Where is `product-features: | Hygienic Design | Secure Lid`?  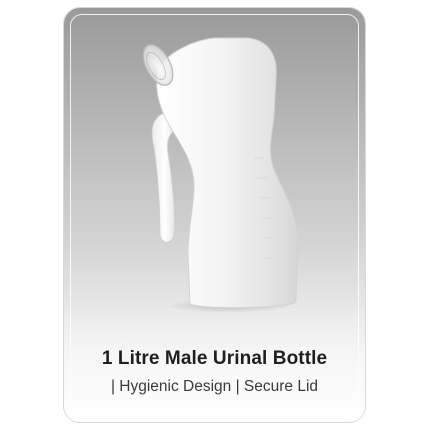
product-features: | Hygienic Design | Secure Lid is located at coordinates (214, 386).